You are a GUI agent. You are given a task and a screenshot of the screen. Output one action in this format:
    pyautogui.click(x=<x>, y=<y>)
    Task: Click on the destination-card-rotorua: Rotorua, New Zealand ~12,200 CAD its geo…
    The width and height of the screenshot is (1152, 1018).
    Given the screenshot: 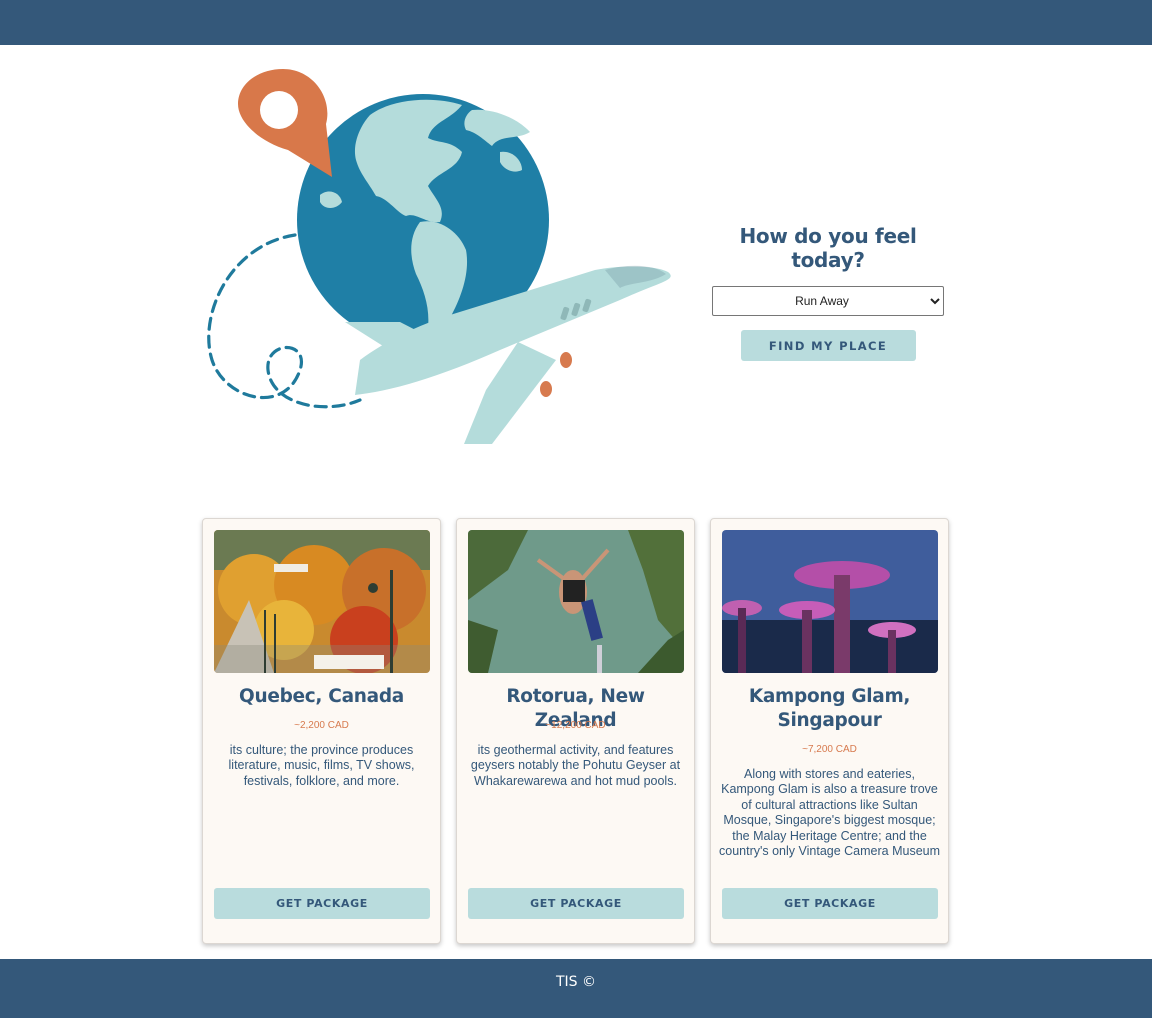 What is the action you would take?
    pyautogui.click(x=575, y=731)
    